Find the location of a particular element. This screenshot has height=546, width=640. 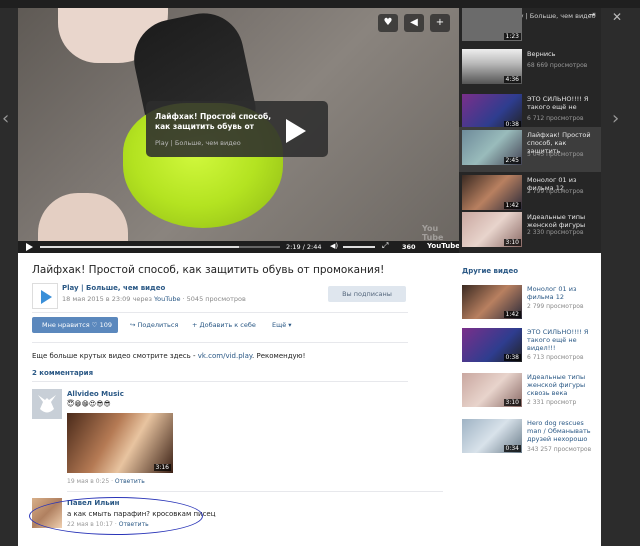

playlist-views: 6 712 просмотров is located at coordinates (555, 118).